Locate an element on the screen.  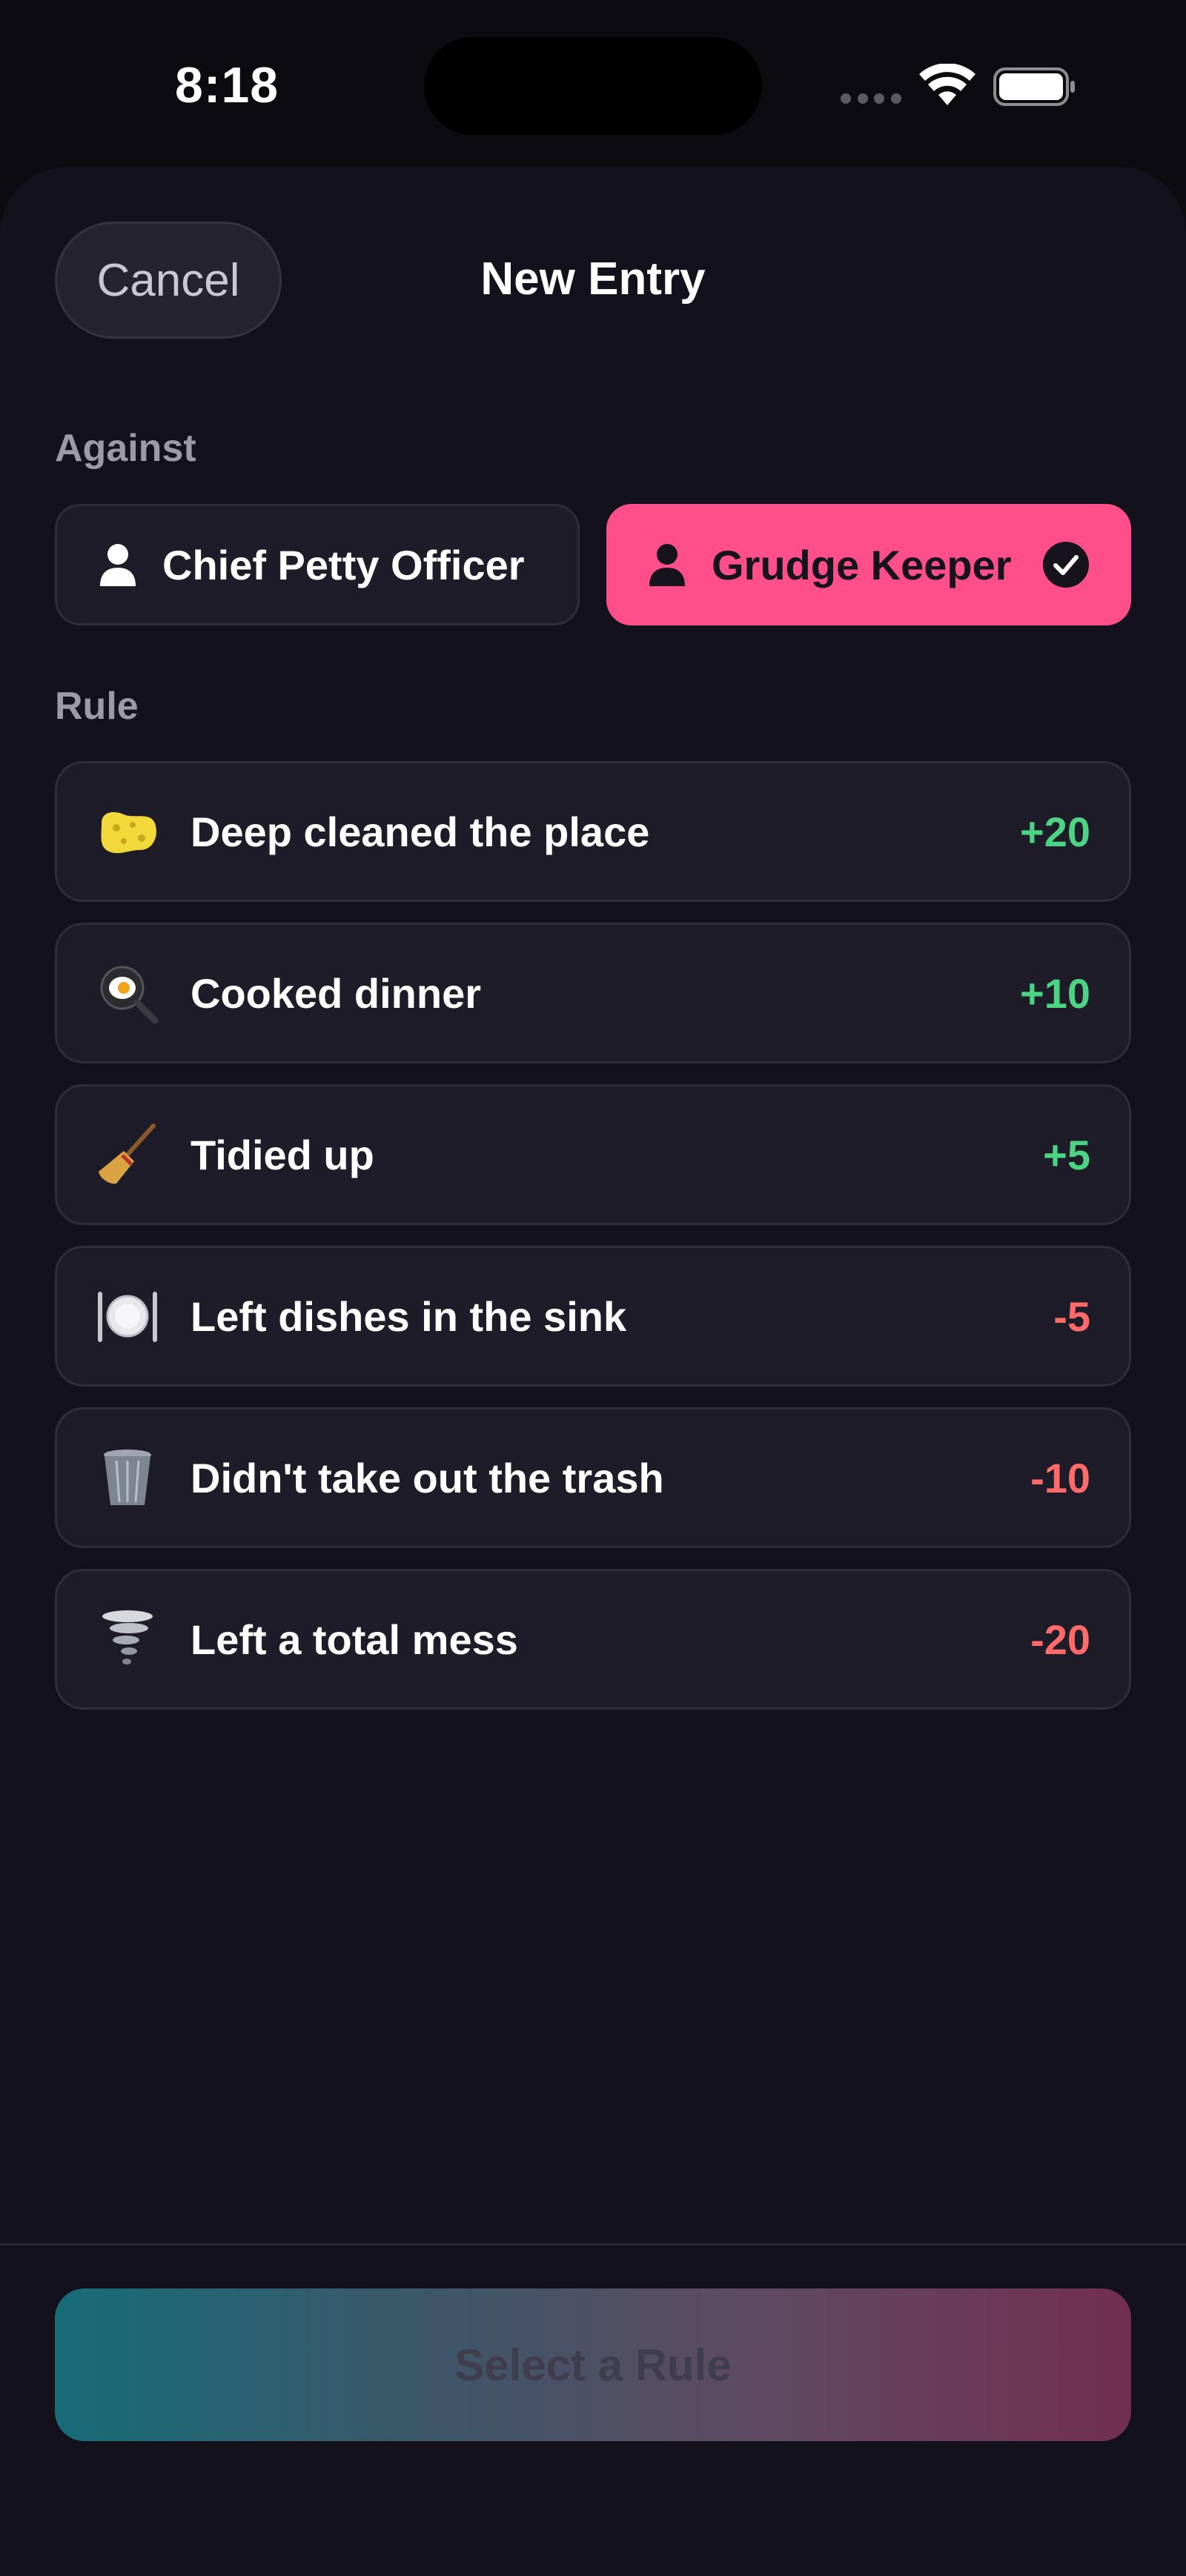
rule-label: Left a total mess is located at coordinates (354, 1639).